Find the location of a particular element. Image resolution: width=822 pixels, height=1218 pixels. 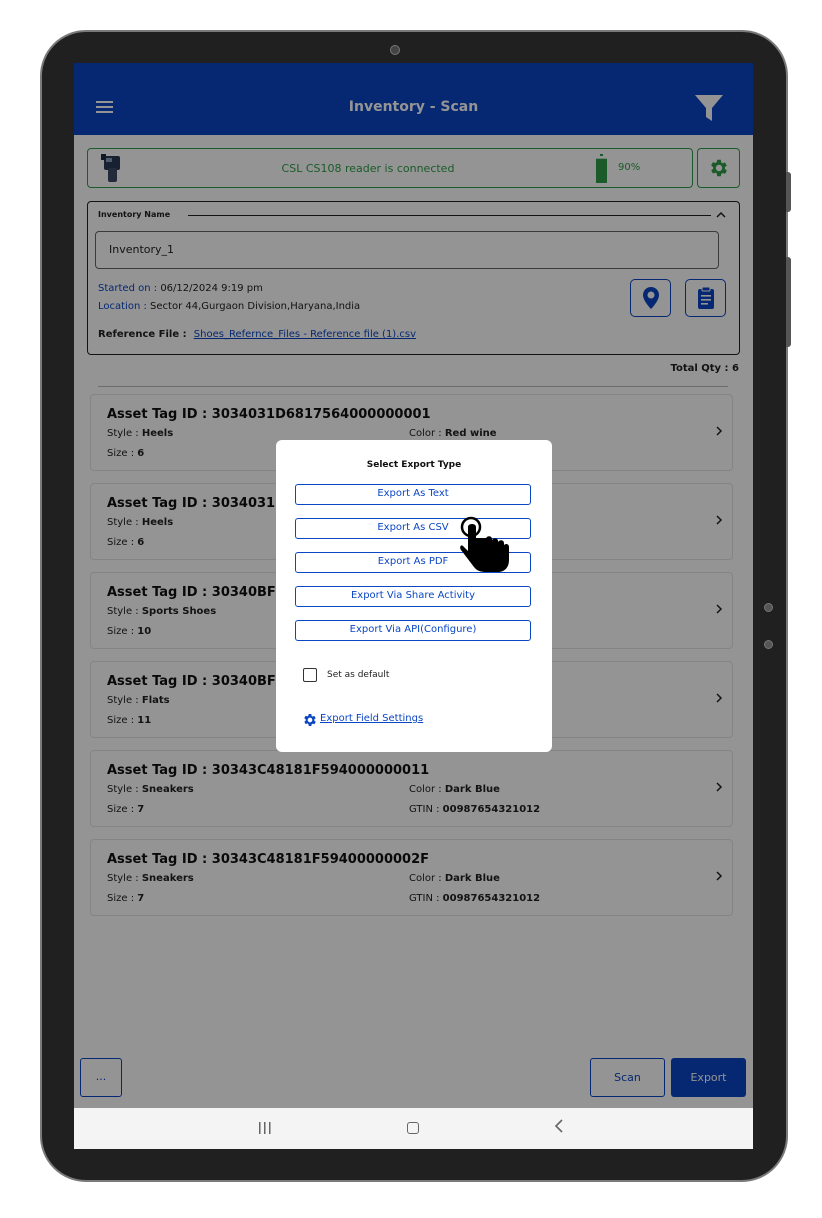

power-button is located at coordinates (788, 302).